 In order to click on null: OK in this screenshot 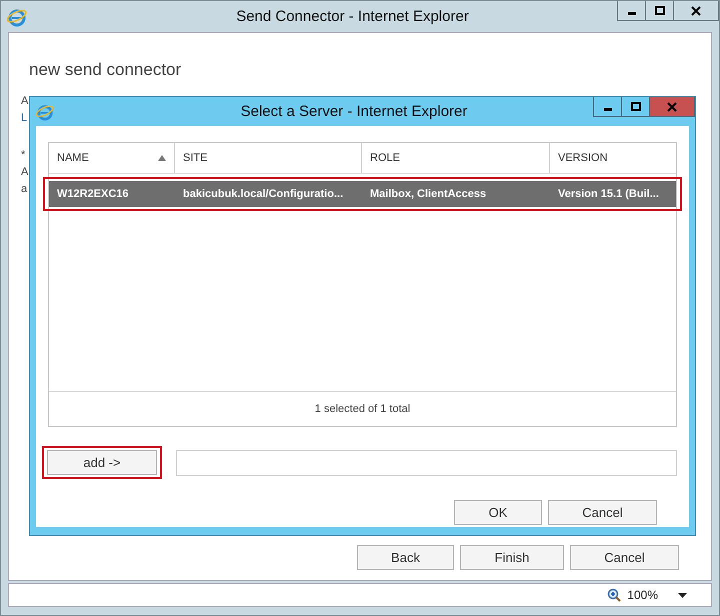, I will do `click(498, 512)`.